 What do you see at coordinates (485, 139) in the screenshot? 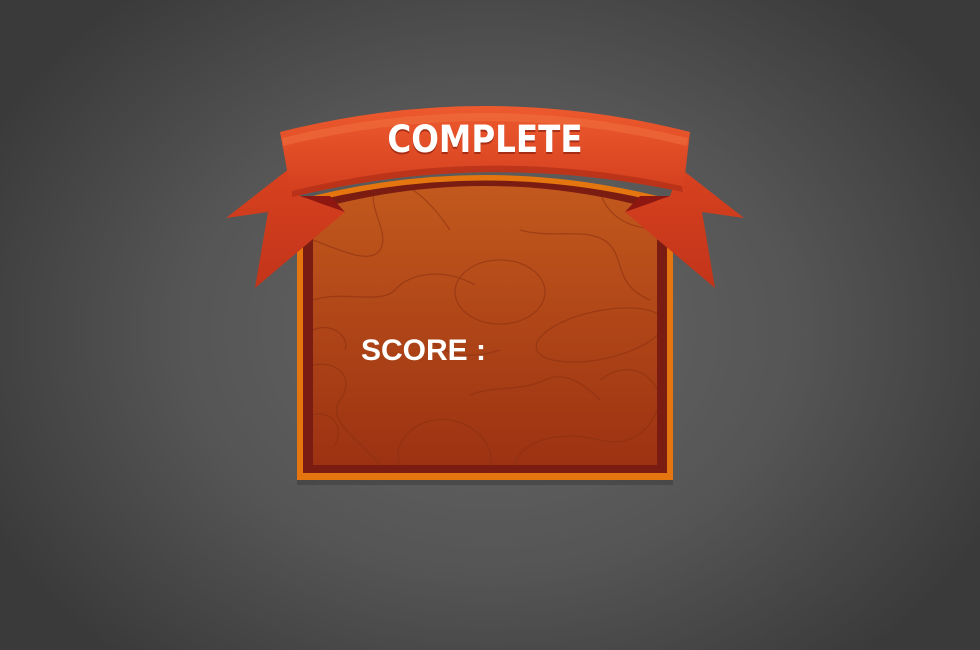
I see `complete-title: COMPLETE` at bounding box center [485, 139].